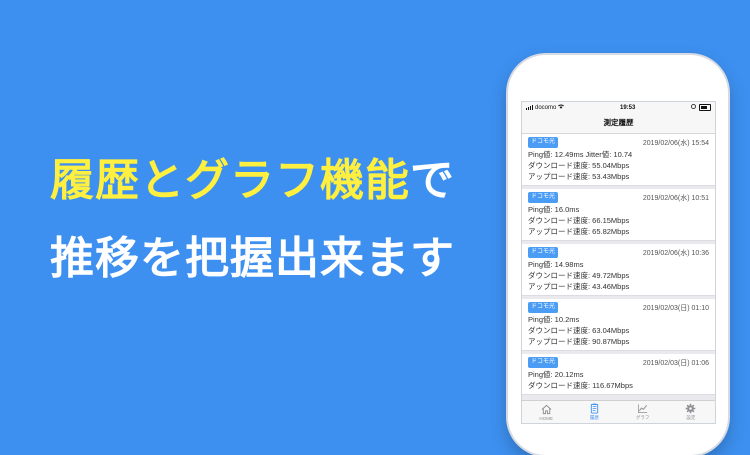  What do you see at coordinates (529, 107) in the screenshot?
I see `signal-icon` at bounding box center [529, 107].